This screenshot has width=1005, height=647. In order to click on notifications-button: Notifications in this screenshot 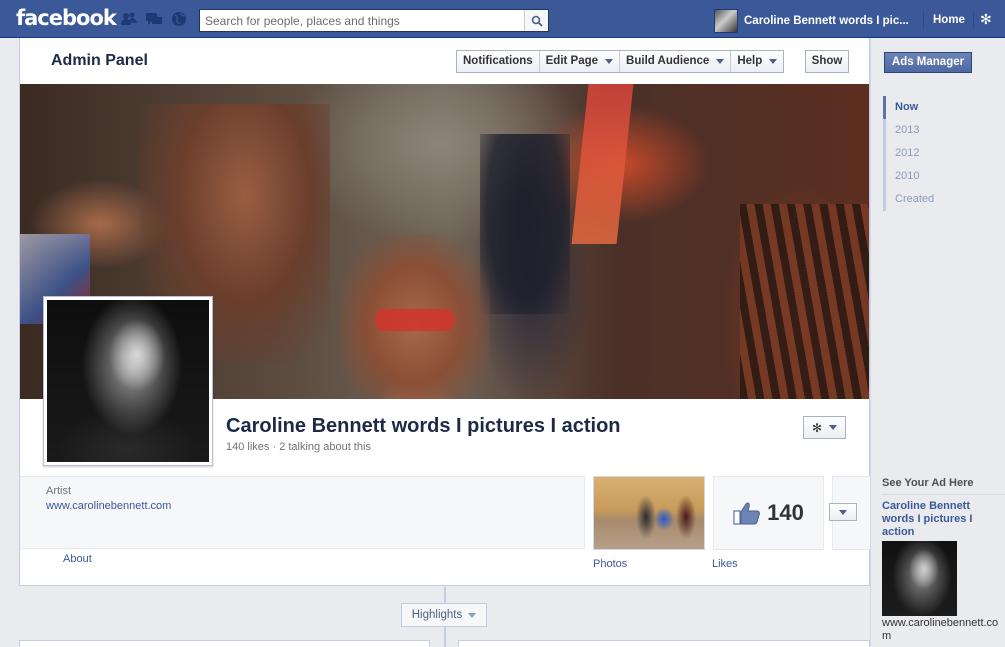, I will do `click(498, 61)`.